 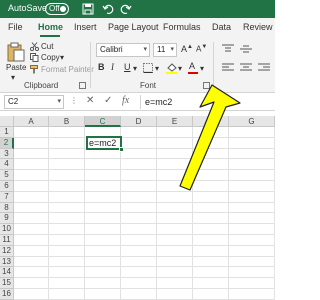 I want to click on enter-icon: ✓, so click(x=108, y=100).